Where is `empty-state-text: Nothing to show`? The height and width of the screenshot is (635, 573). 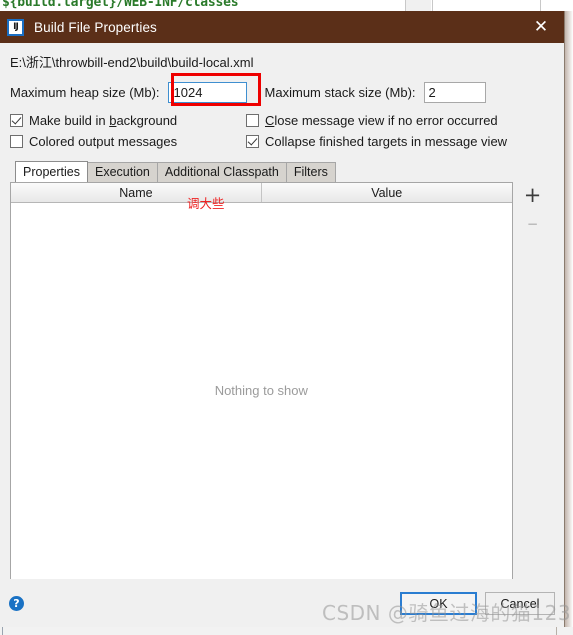
empty-state-text: Nothing to show is located at coordinates (261, 390).